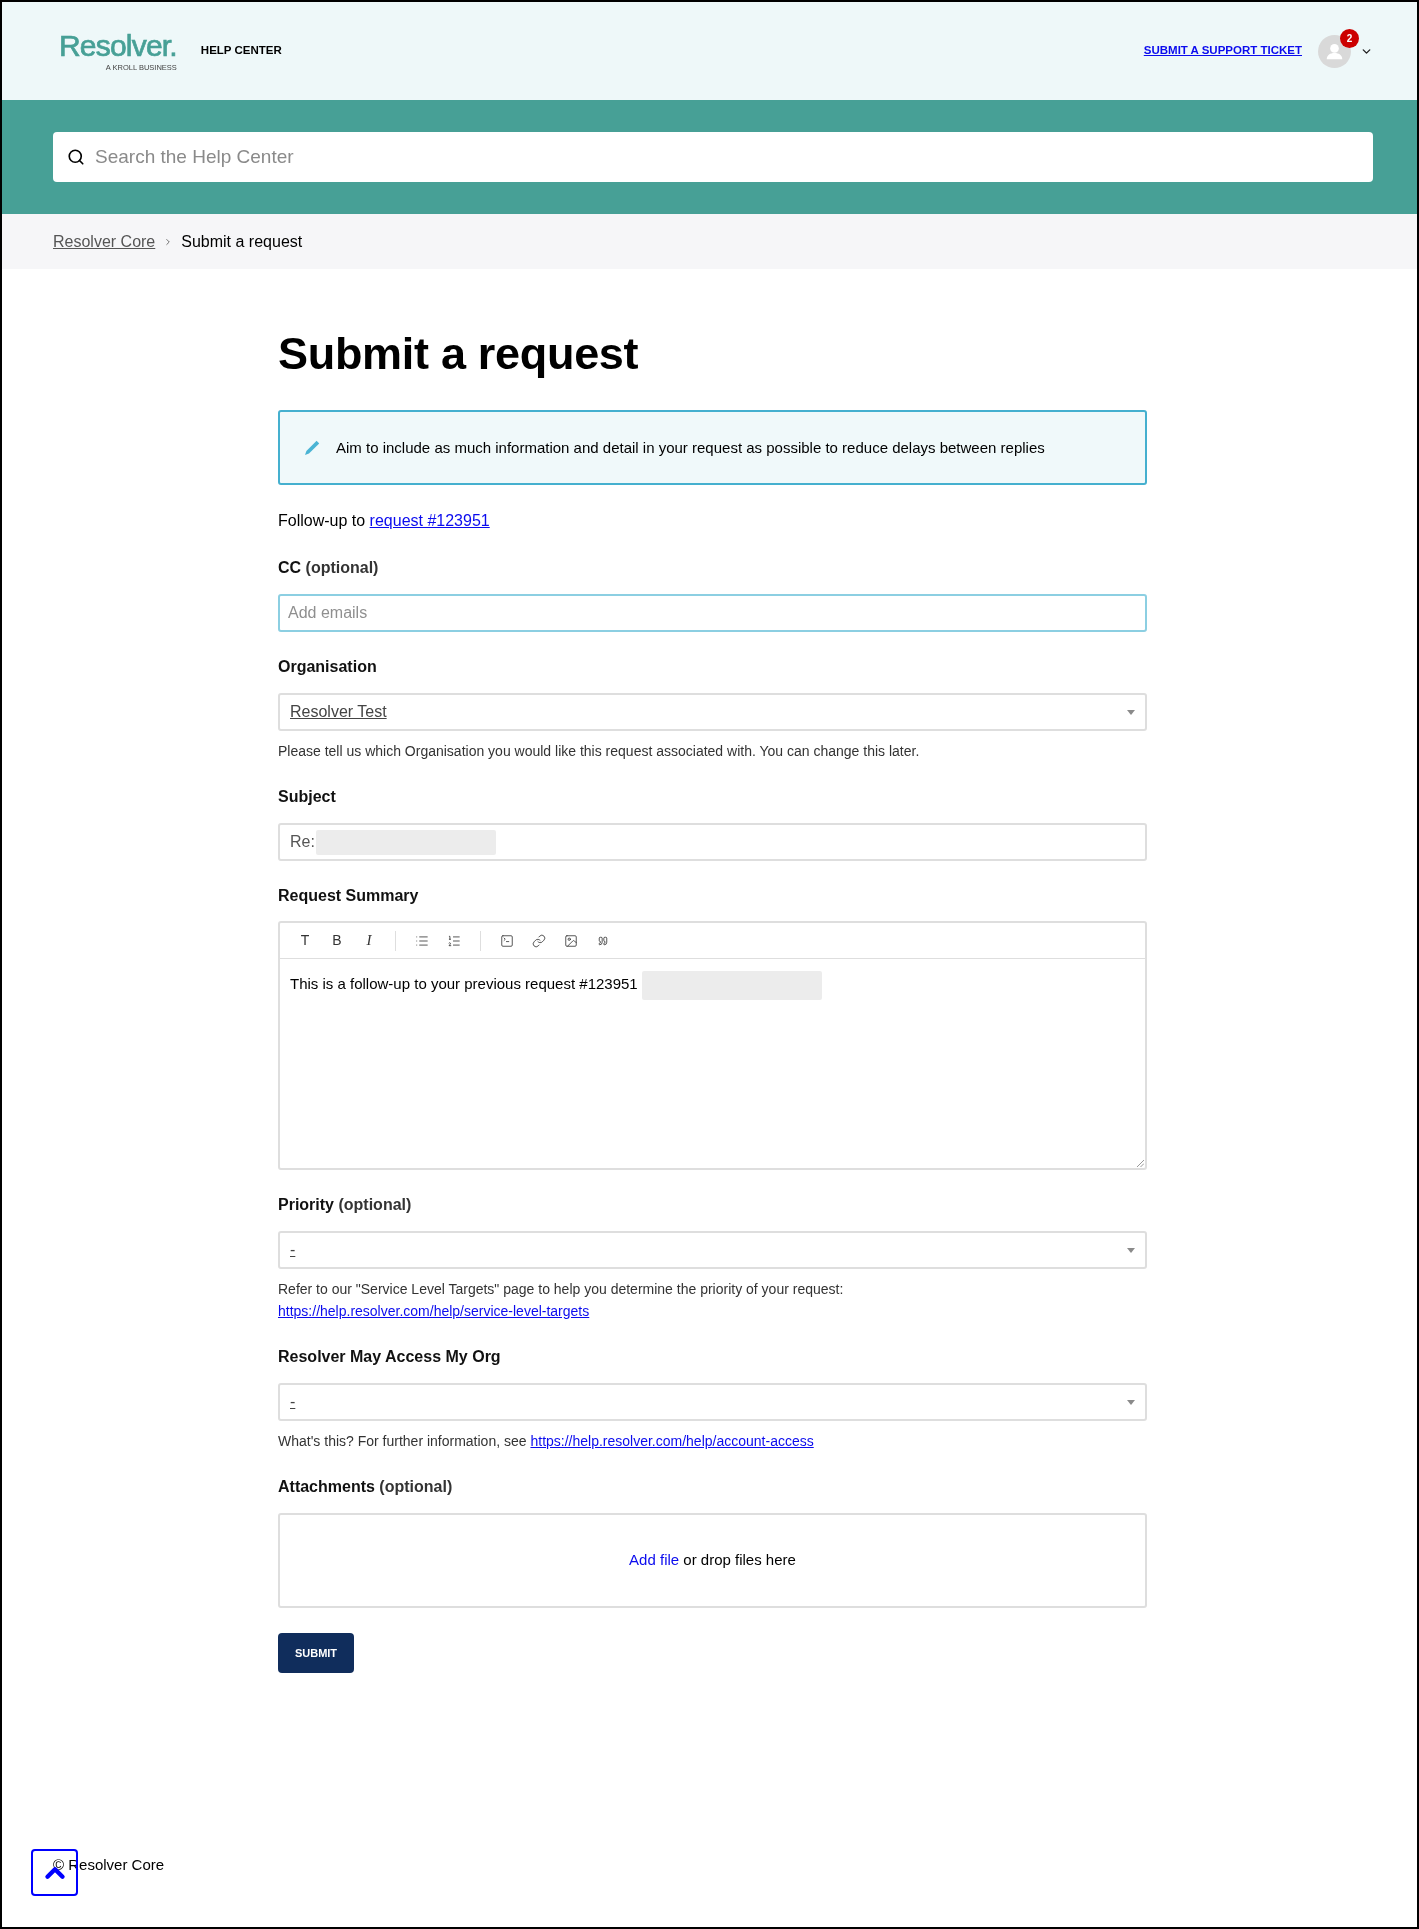  I want to click on field-hint: What's this? For further information, see https://help.resolver.com/help/account-access, so click(546, 1441).